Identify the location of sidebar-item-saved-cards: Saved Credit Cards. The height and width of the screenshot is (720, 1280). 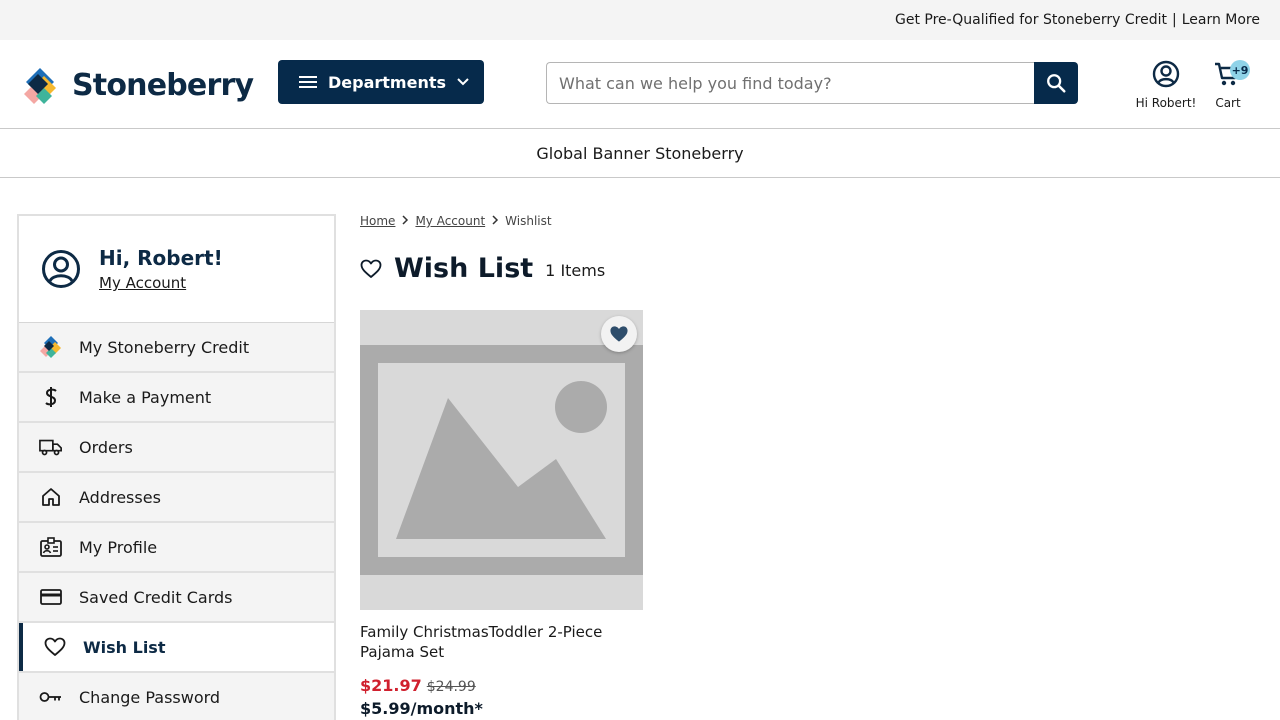
(176, 598).